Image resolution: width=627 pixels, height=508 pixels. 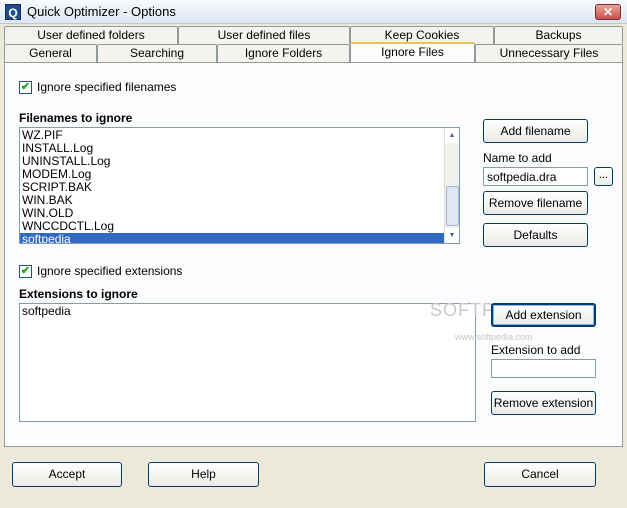 What do you see at coordinates (535, 131) in the screenshot?
I see `add-filename-button: Add filename` at bounding box center [535, 131].